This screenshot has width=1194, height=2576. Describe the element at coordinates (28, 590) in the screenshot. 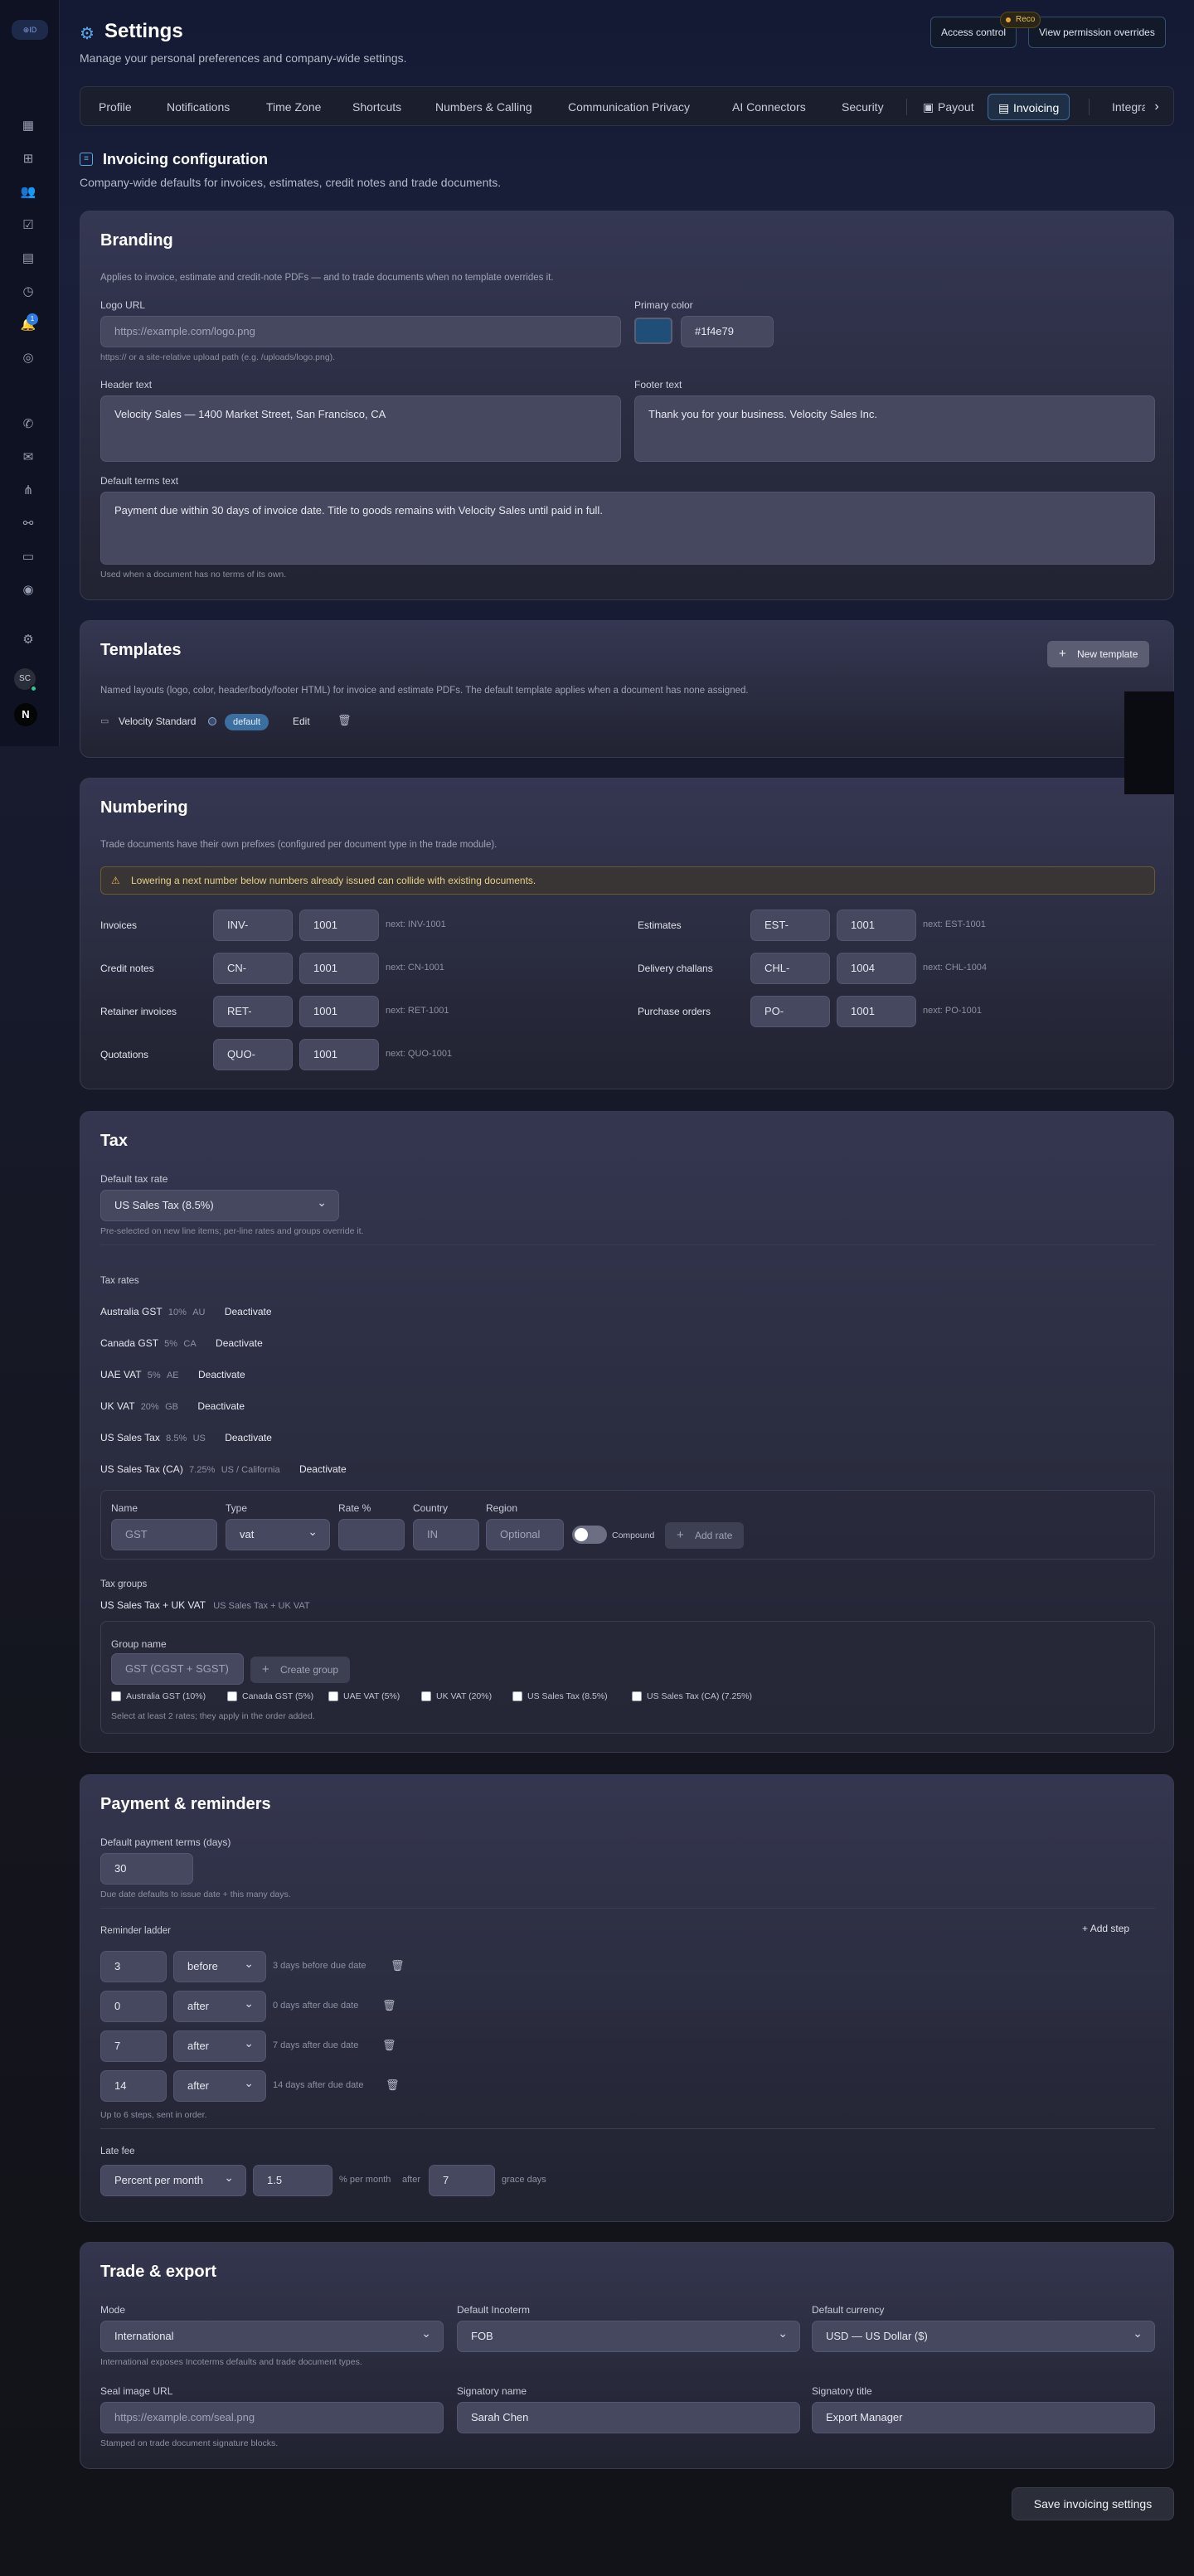

I see `help-icon: ◉` at that location.